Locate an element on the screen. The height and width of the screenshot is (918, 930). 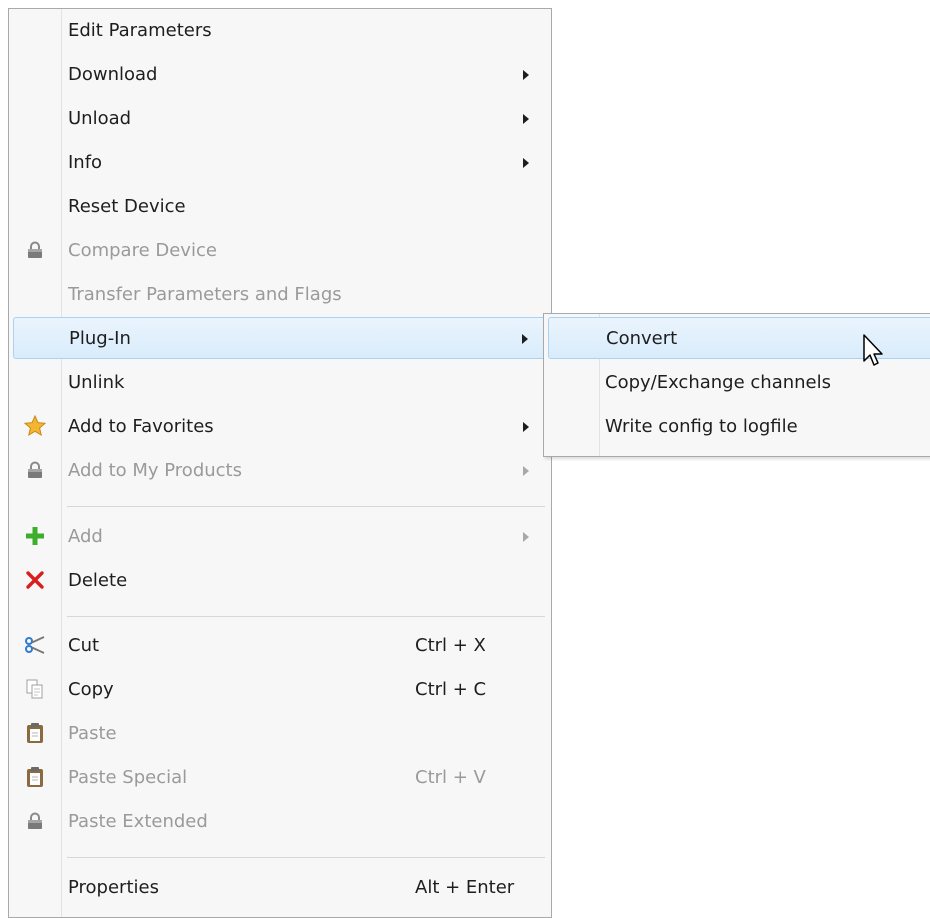
menu-item-paste-extended: Paste Extended is located at coordinates (280, 821).